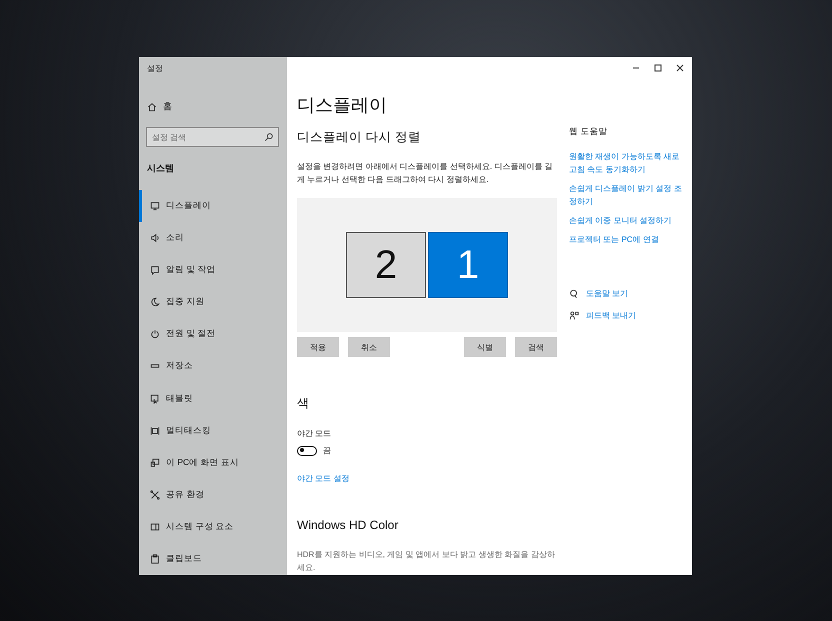 This screenshot has width=832, height=621. Describe the element at coordinates (155, 527) in the screenshot. I see `components-icon` at that location.